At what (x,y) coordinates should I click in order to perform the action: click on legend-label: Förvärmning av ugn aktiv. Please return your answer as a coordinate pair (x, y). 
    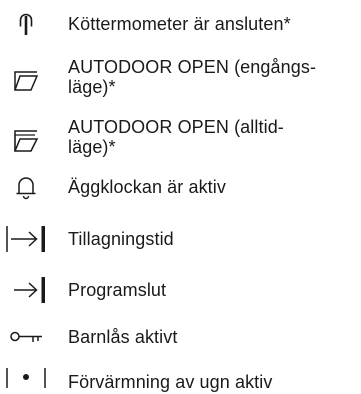
    Looking at the image, I should click on (170, 382).